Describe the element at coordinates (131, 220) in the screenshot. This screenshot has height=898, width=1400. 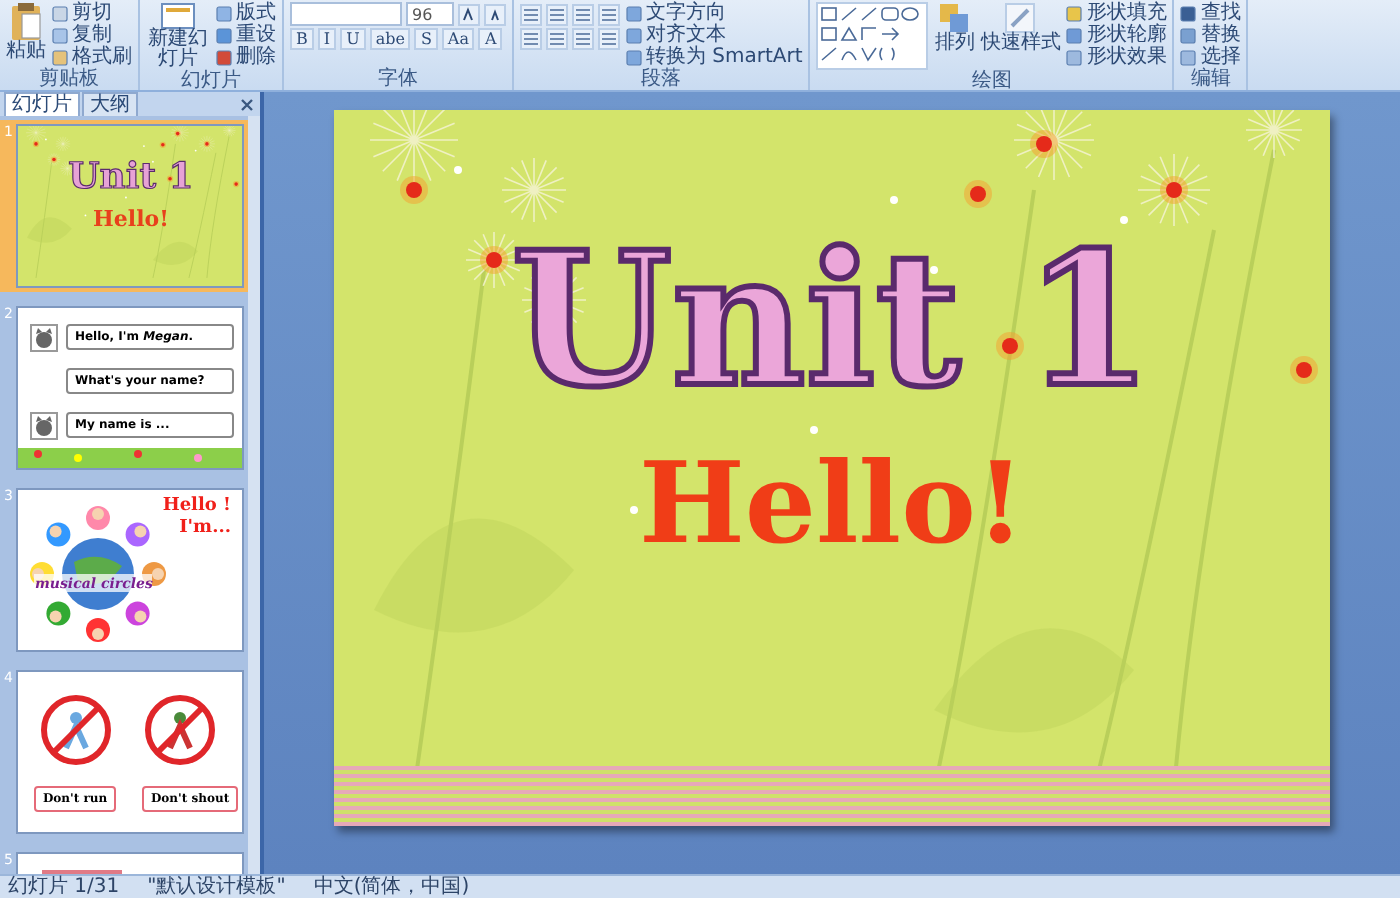
I see `thumbnail-subtitle: Hello!` at that location.